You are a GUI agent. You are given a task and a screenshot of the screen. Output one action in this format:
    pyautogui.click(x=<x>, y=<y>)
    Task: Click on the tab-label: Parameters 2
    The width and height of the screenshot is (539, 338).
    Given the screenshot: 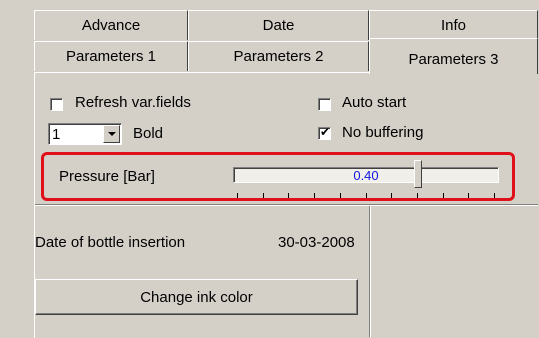 What is the action you would take?
    pyautogui.click(x=278, y=56)
    